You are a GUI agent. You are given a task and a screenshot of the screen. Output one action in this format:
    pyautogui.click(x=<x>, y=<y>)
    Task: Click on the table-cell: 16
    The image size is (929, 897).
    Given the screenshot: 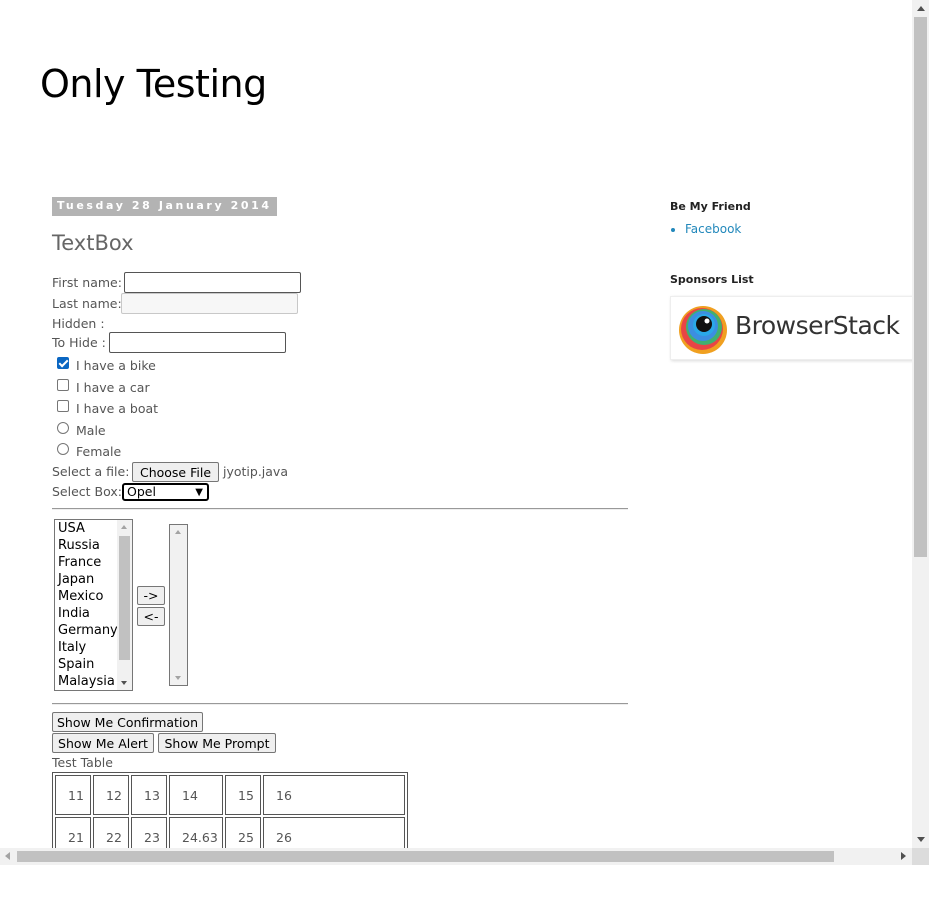 What is the action you would take?
    pyautogui.click(x=334, y=795)
    